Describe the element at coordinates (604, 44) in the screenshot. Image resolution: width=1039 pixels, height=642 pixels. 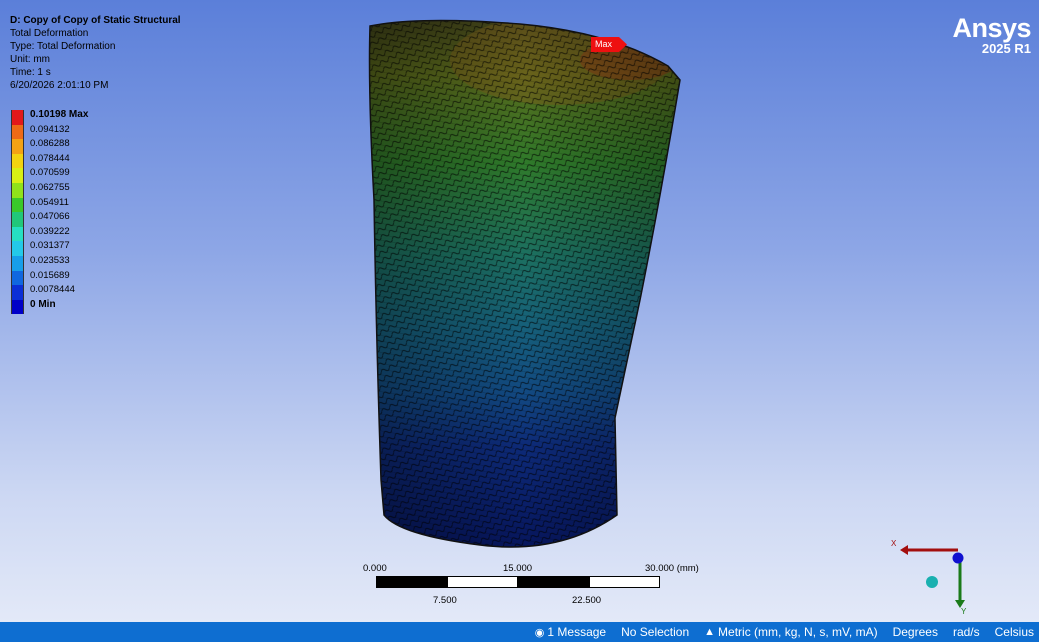
I see `max-label-text: Max` at that location.